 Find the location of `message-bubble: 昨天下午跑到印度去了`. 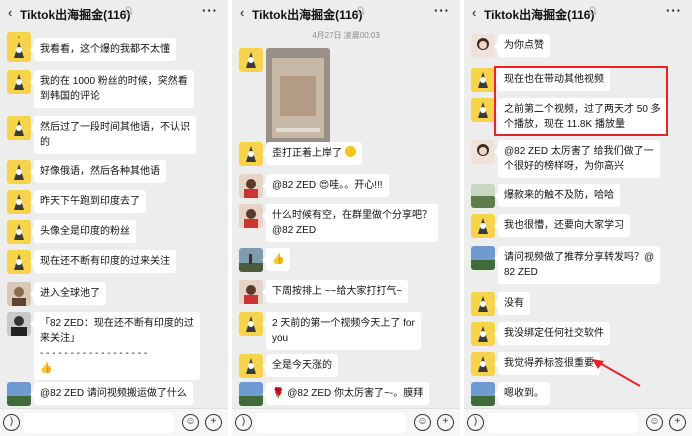

message-bubble: 昨天下午跑到印度去了 is located at coordinates (88, 201).